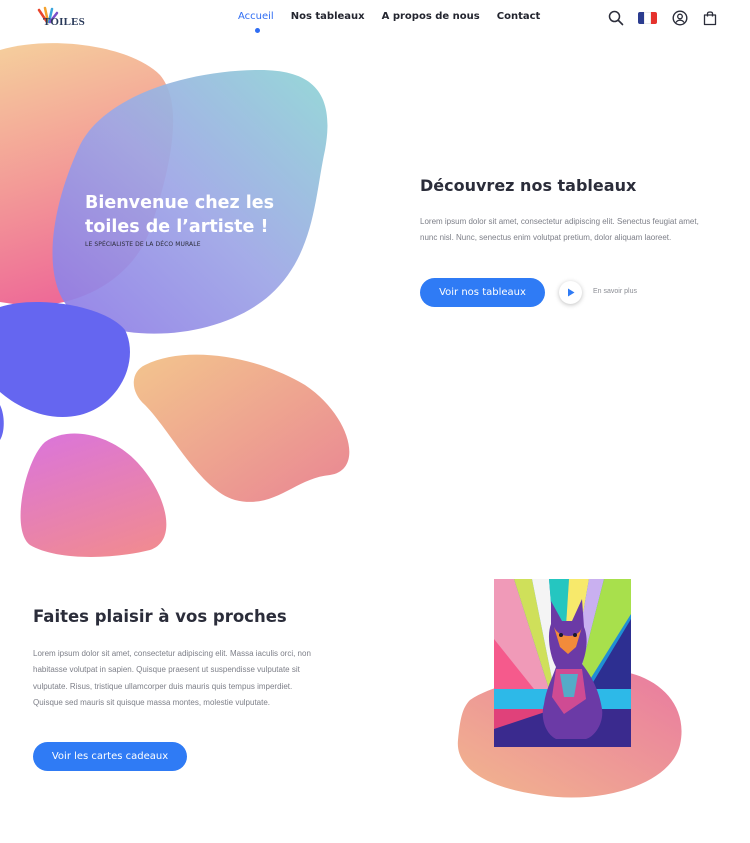 This screenshot has height=843, width=750. I want to click on en-savoir-plus-link: En savoir plus, so click(615, 291).